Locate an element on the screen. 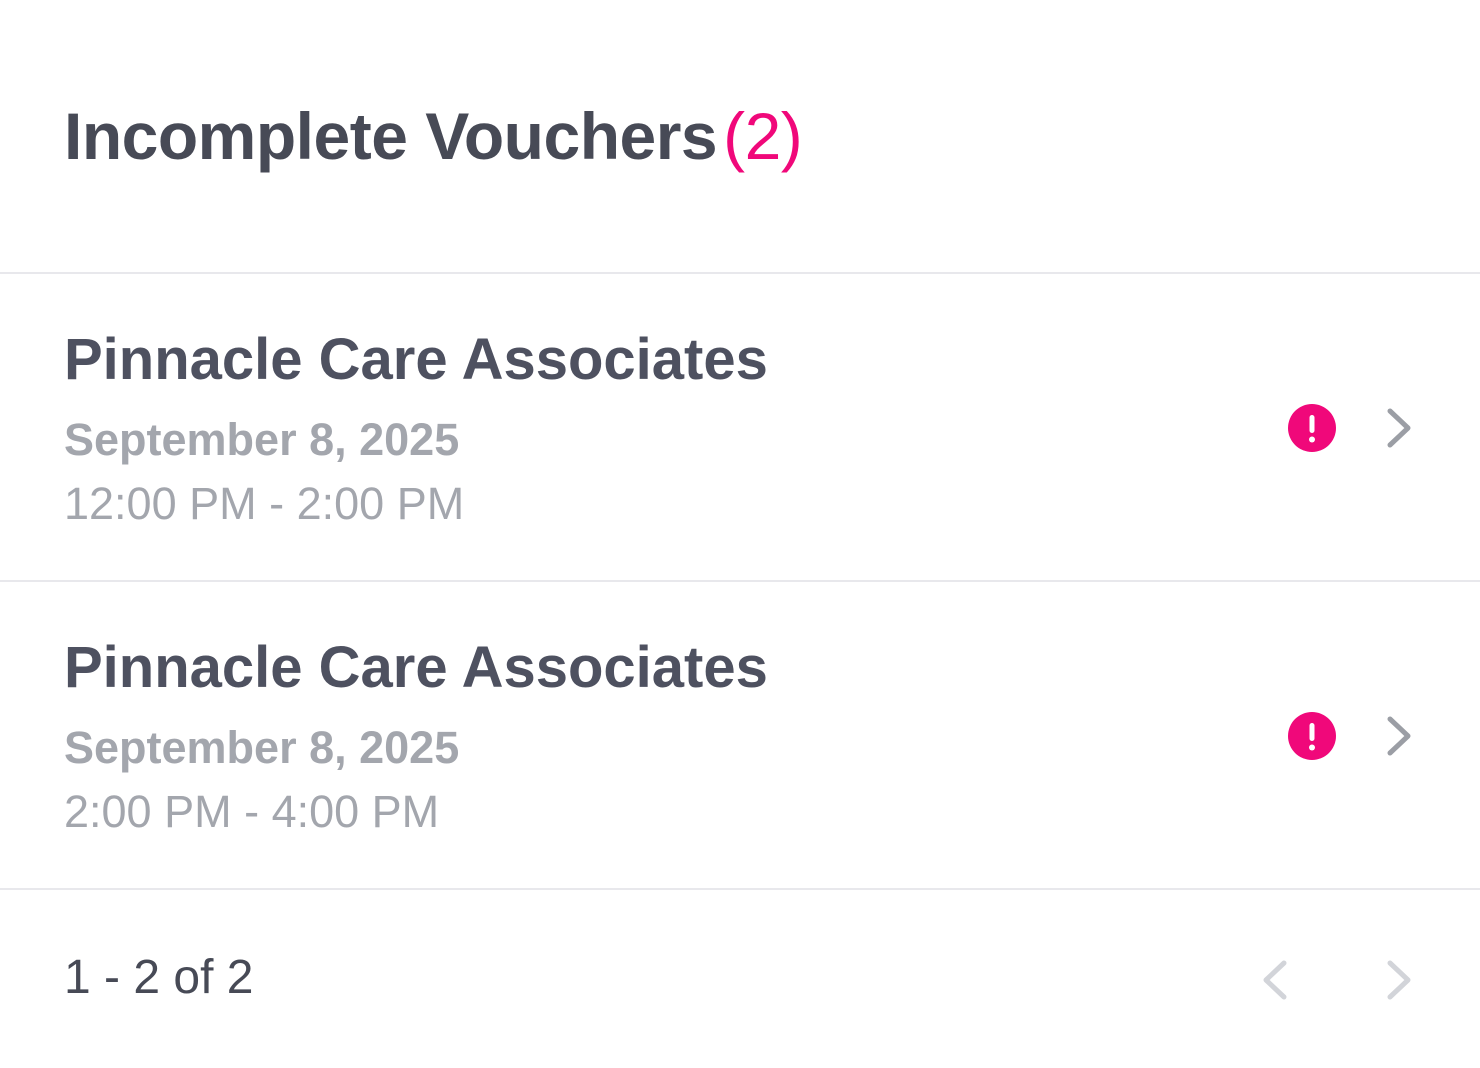  voucher-count: (2) is located at coordinates (763, 136).